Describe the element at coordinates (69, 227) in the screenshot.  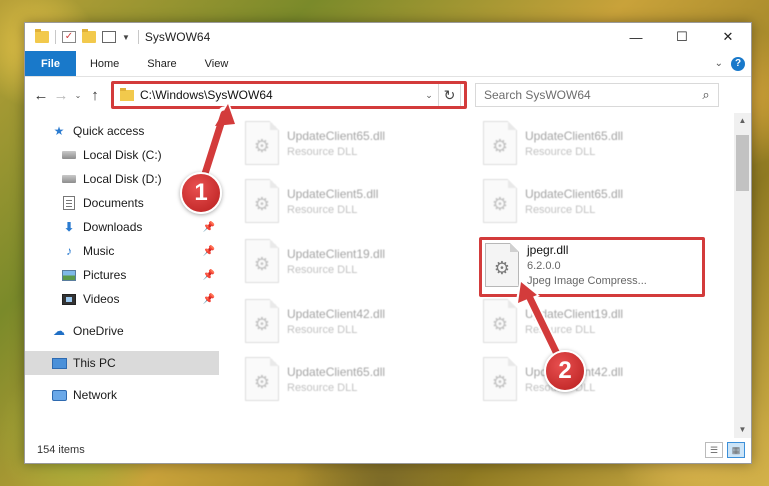
I see `download-icon: ⬇` at that location.